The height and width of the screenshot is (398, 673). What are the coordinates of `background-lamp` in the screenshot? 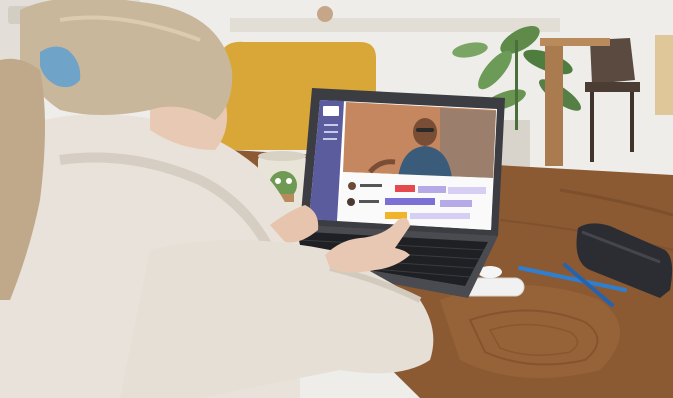 It's located at (664, 75).